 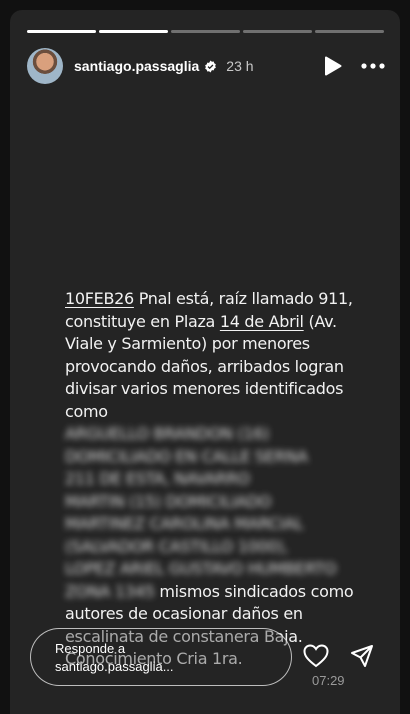 I want to click on redacted-line: MARTINEZ CAROLINA MARCIAL, so click(x=184, y=523).